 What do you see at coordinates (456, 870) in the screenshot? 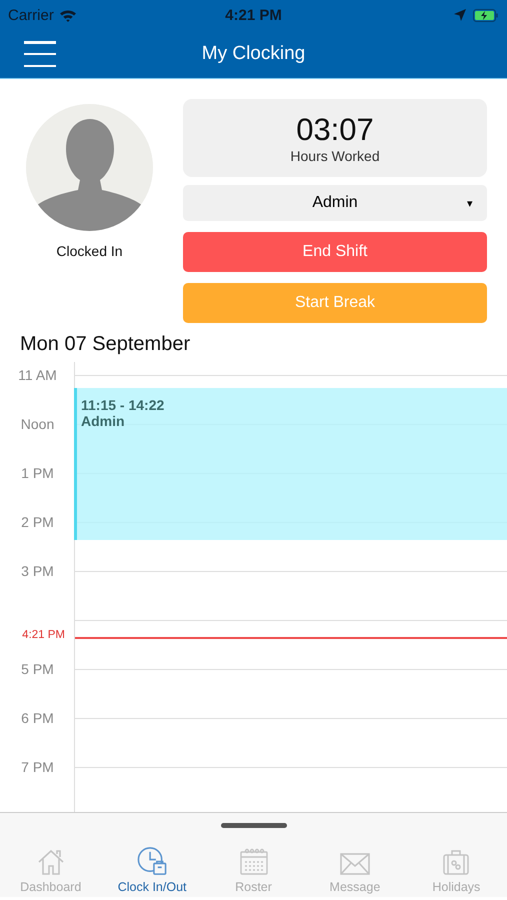
I see `tab: Holidays` at bounding box center [456, 870].